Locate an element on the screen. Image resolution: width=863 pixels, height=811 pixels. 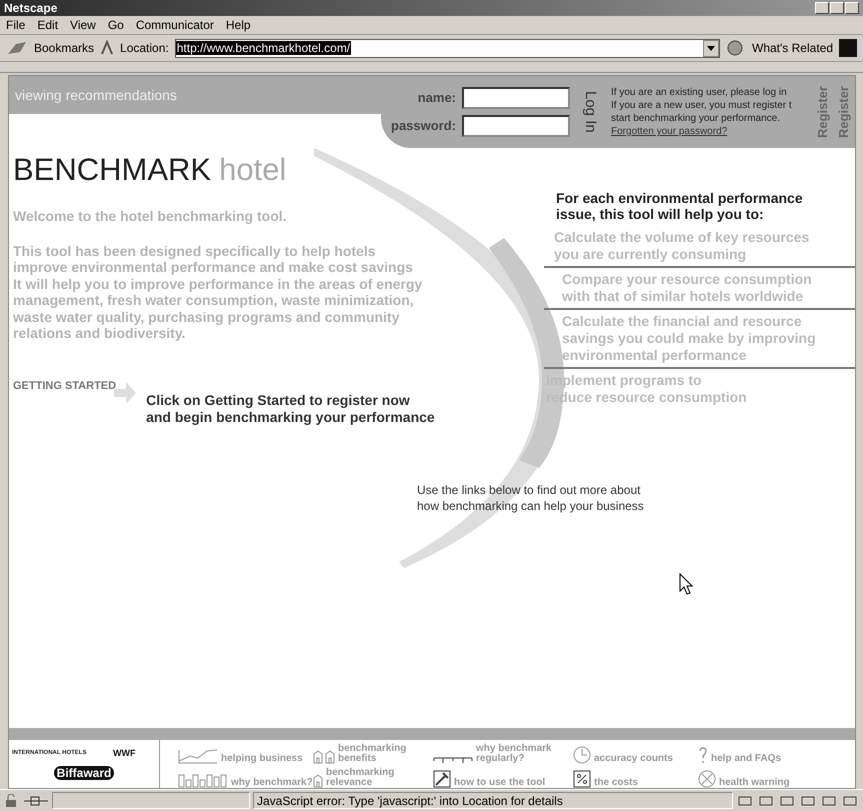
welcome-text: Welcome to the hotel benchmarking tool. is located at coordinates (150, 216).